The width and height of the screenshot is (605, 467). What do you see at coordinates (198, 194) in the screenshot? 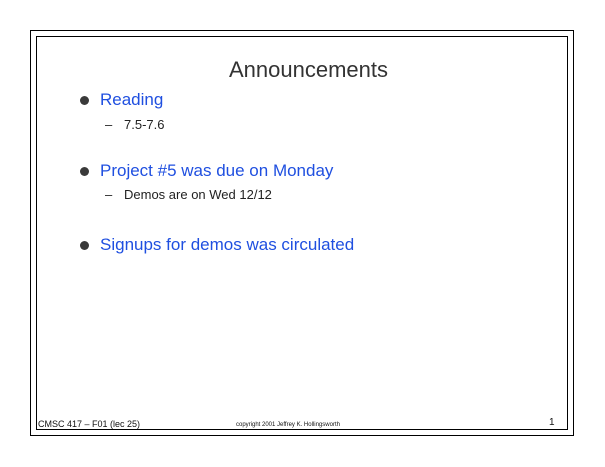
I see `sub-bullet-demos-date: Demos are on Wed 12/12` at bounding box center [198, 194].